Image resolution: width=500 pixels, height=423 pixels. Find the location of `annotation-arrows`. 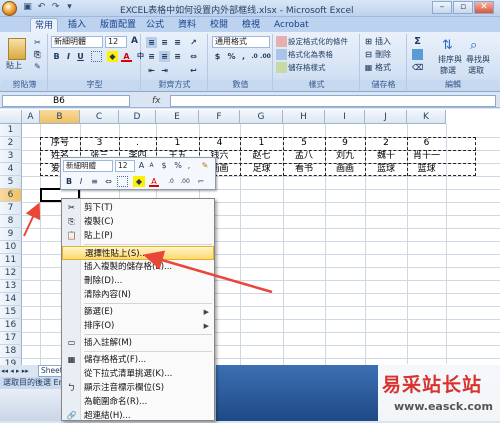

annotation-arrows is located at coordinates (148, 248).